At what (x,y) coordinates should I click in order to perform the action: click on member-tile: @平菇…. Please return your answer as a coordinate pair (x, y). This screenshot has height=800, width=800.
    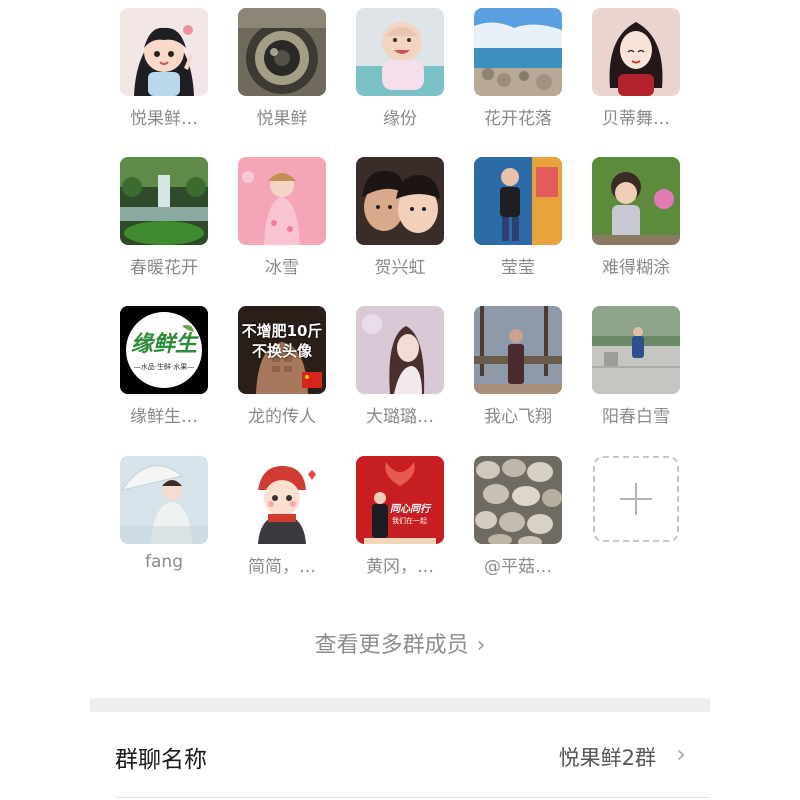
    Looking at the image, I should click on (518, 526).